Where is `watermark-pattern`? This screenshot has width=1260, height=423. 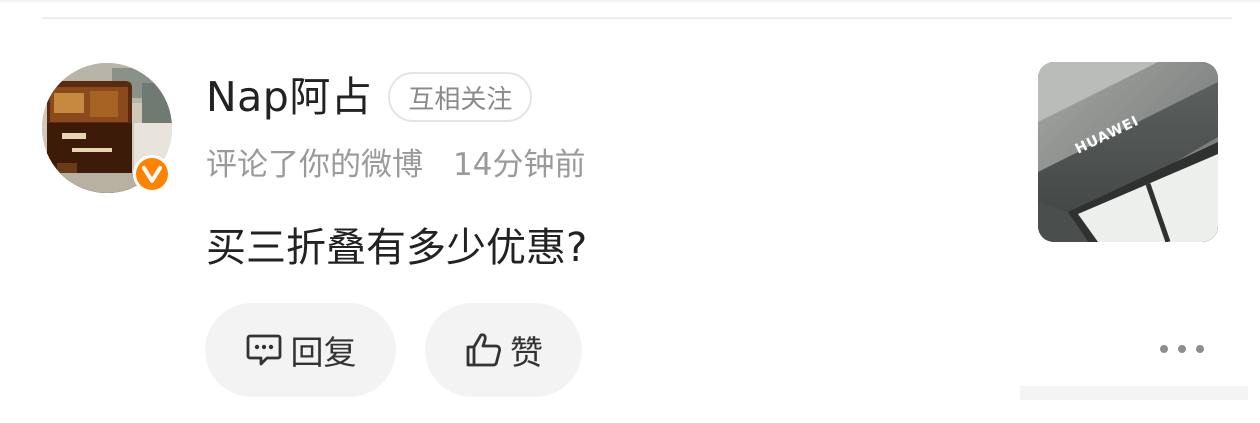 watermark-pattern is located at coordinates (1134, 393).